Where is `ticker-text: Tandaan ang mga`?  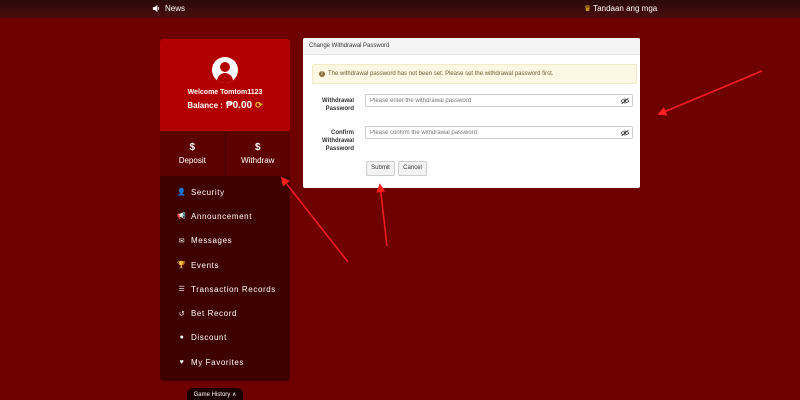
ticker-text: Tandaan ang mga is located at coordinates (625, 8).